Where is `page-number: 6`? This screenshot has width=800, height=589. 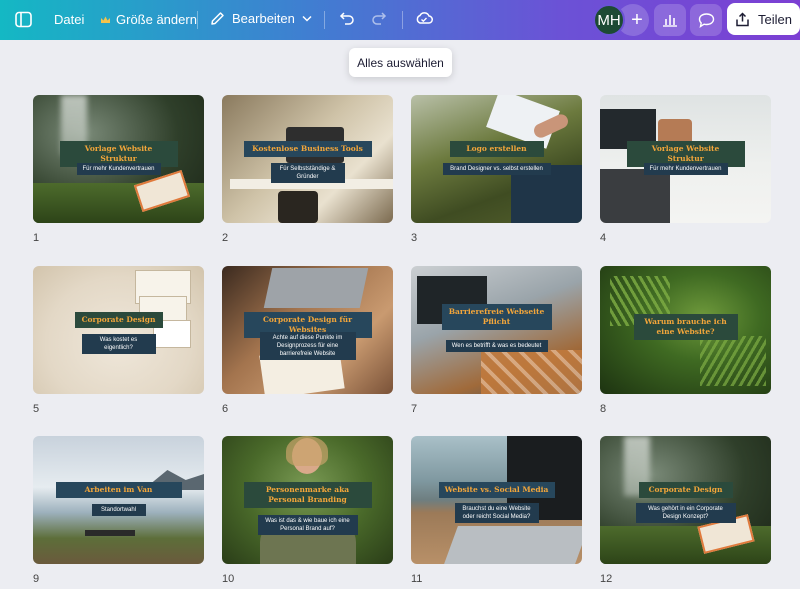
page-number: 6 is located at coordinates (225, 409).